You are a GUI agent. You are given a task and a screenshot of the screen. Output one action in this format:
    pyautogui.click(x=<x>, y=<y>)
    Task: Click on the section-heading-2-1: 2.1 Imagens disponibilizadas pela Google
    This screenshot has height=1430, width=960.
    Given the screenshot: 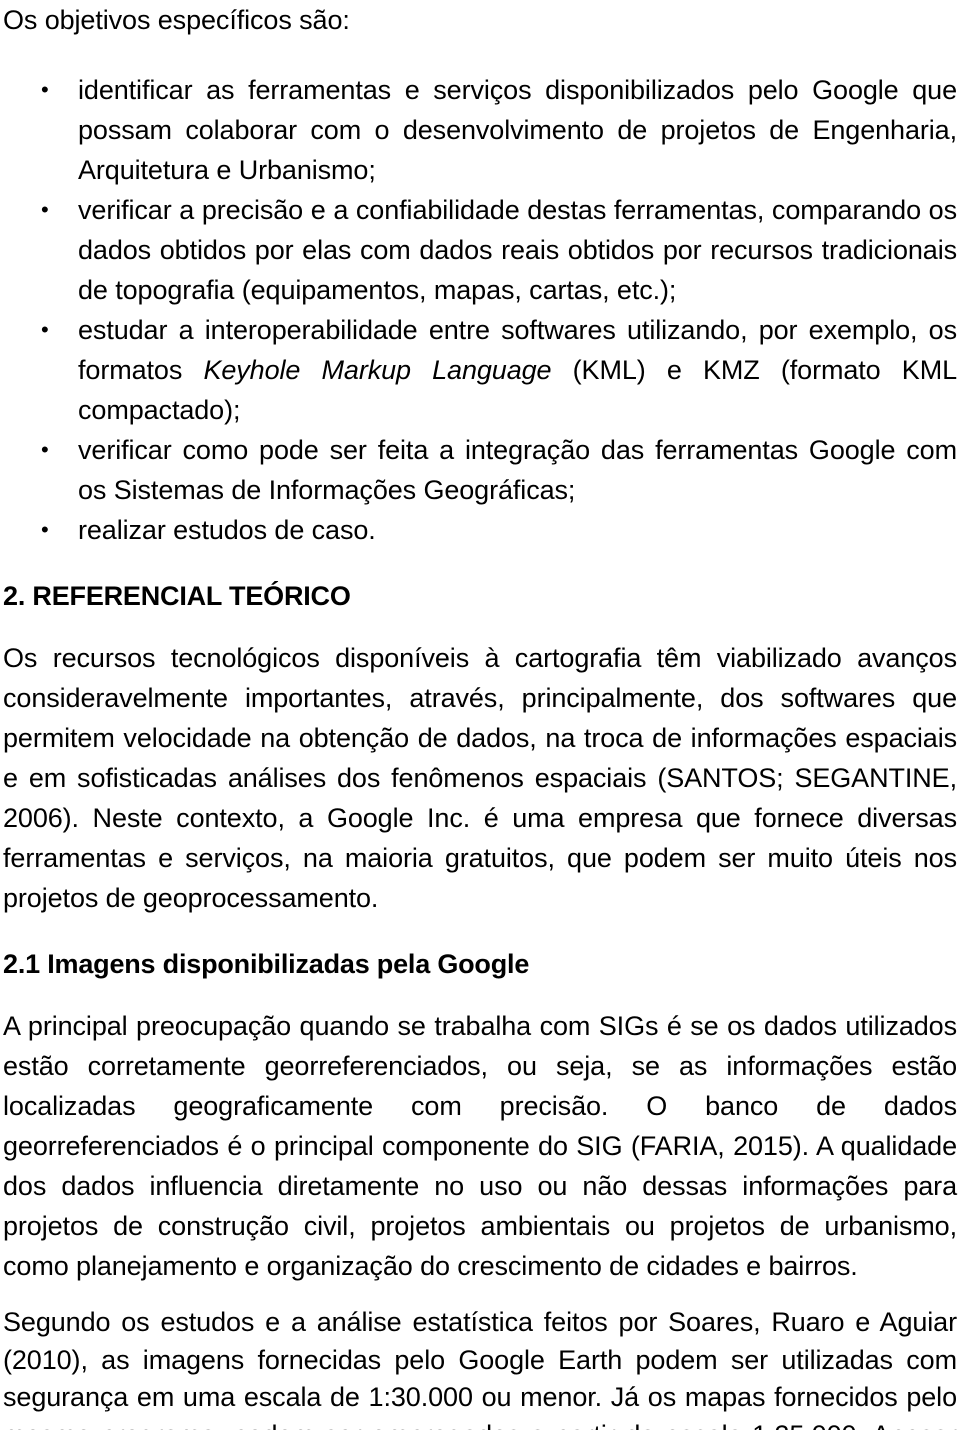 What is the action you would take?
    pyautogui.click(x=266, y=964)
    